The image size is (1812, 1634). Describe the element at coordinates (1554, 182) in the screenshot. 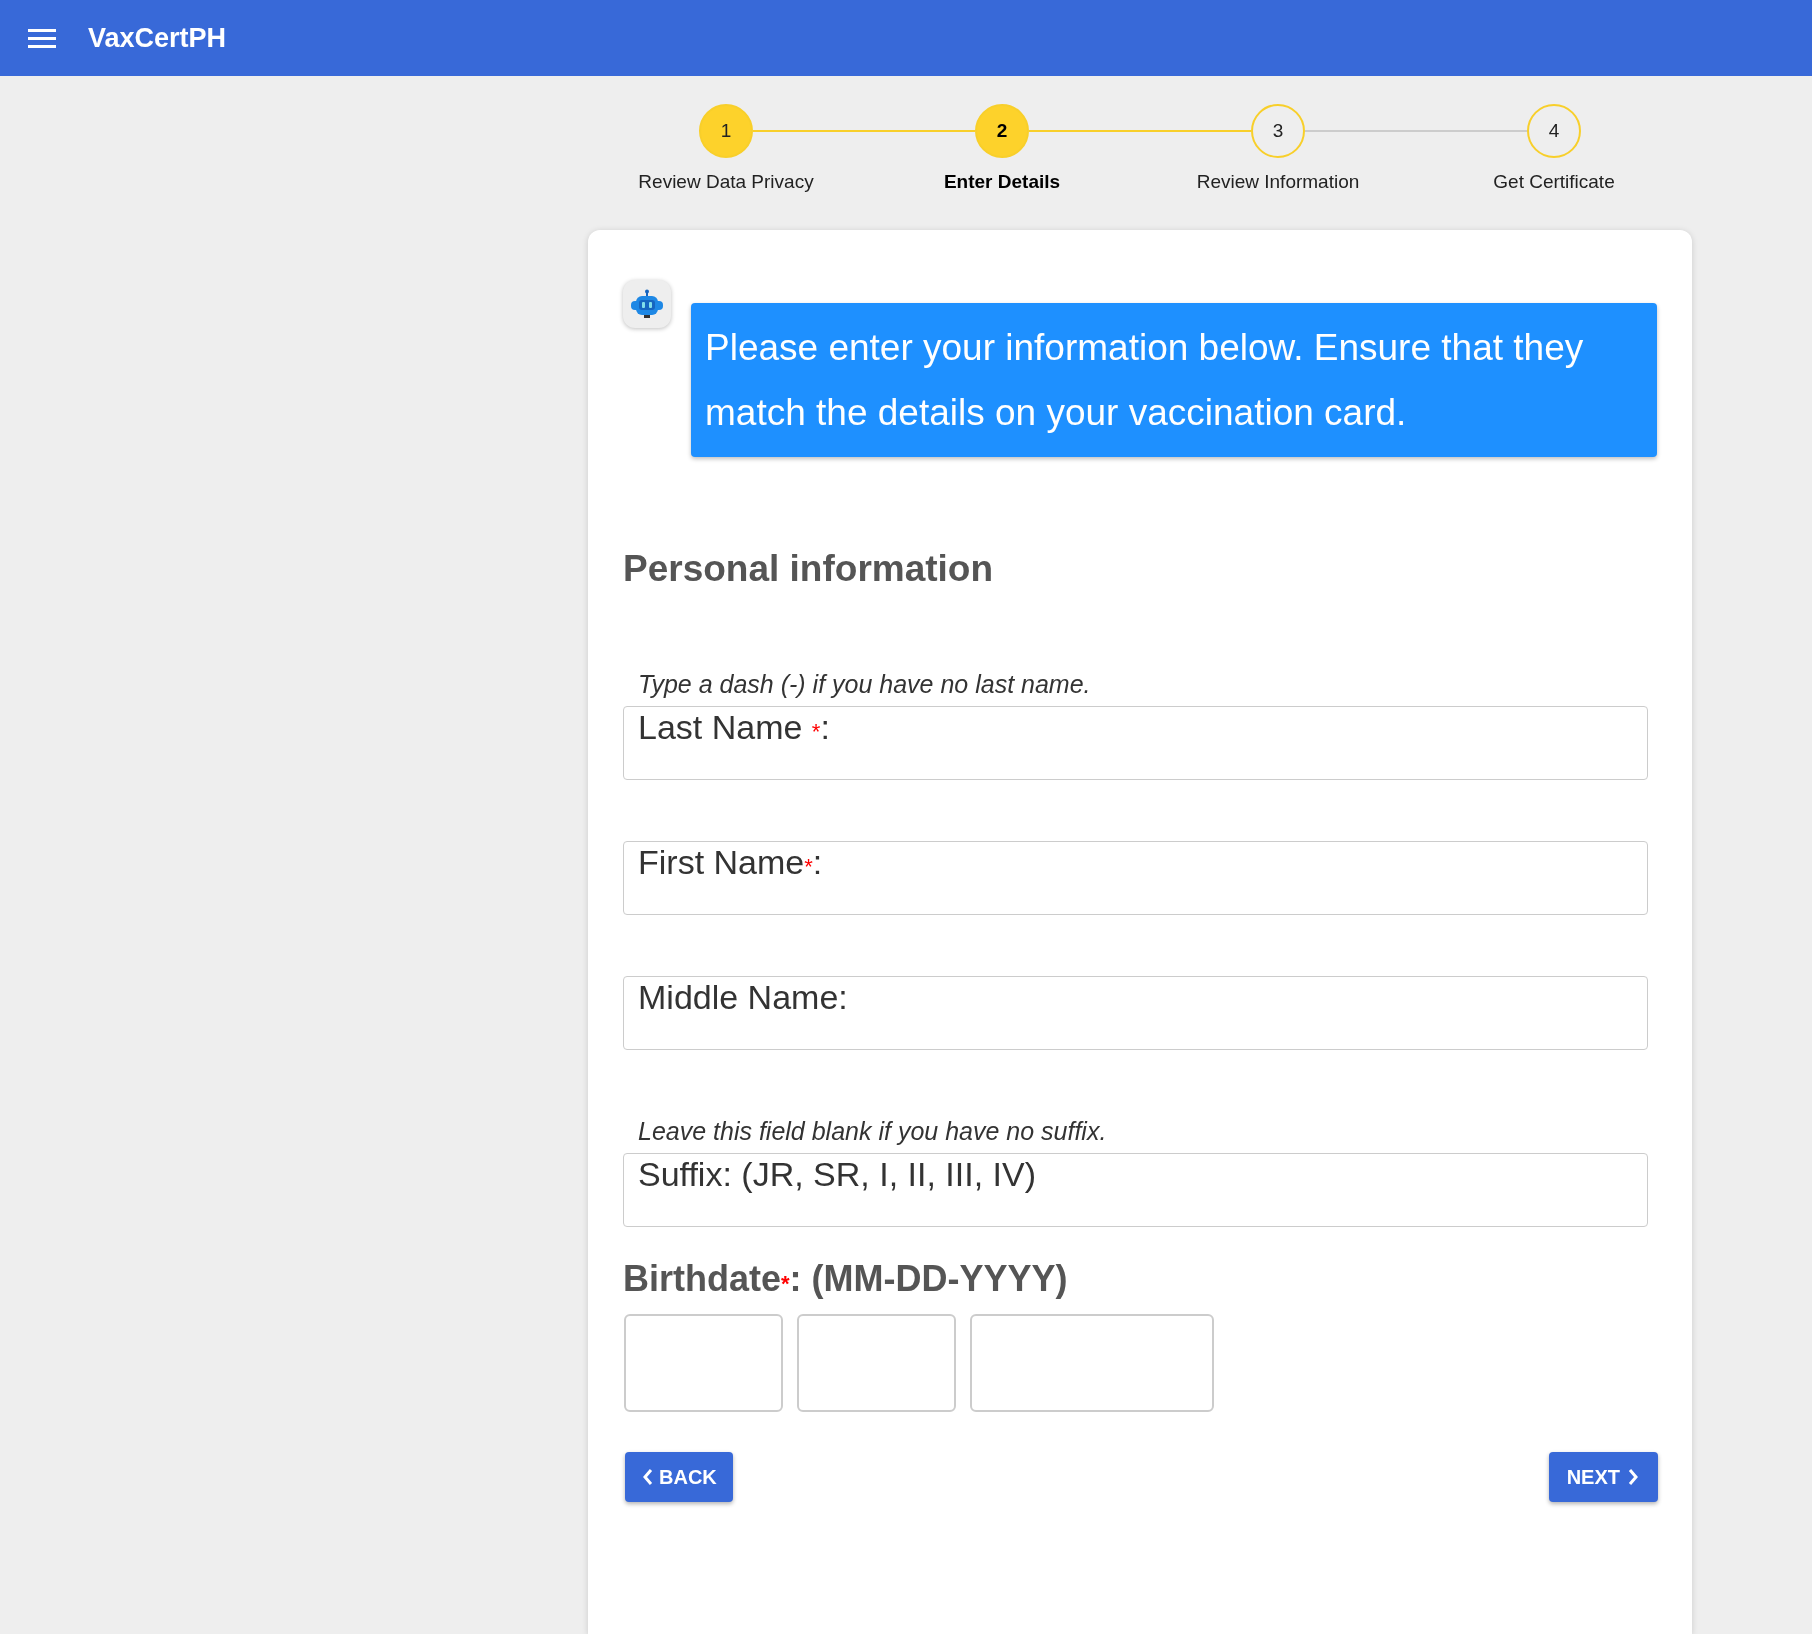

I see `step-label: Get Certificate` at that location.